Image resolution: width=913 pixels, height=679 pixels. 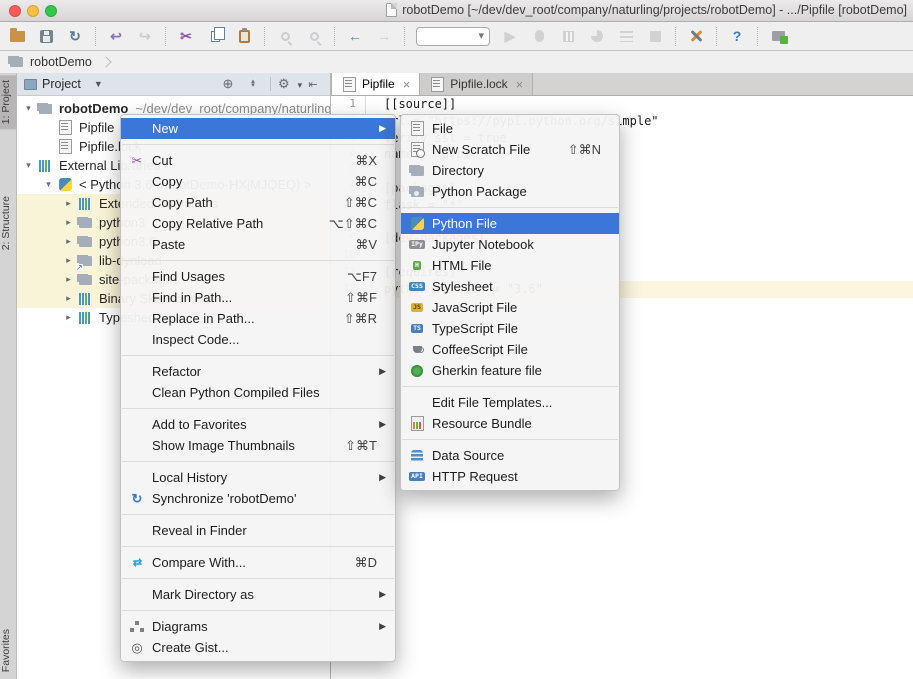 I want to click on project-view-selector: Project, so click(x=61, y=84).